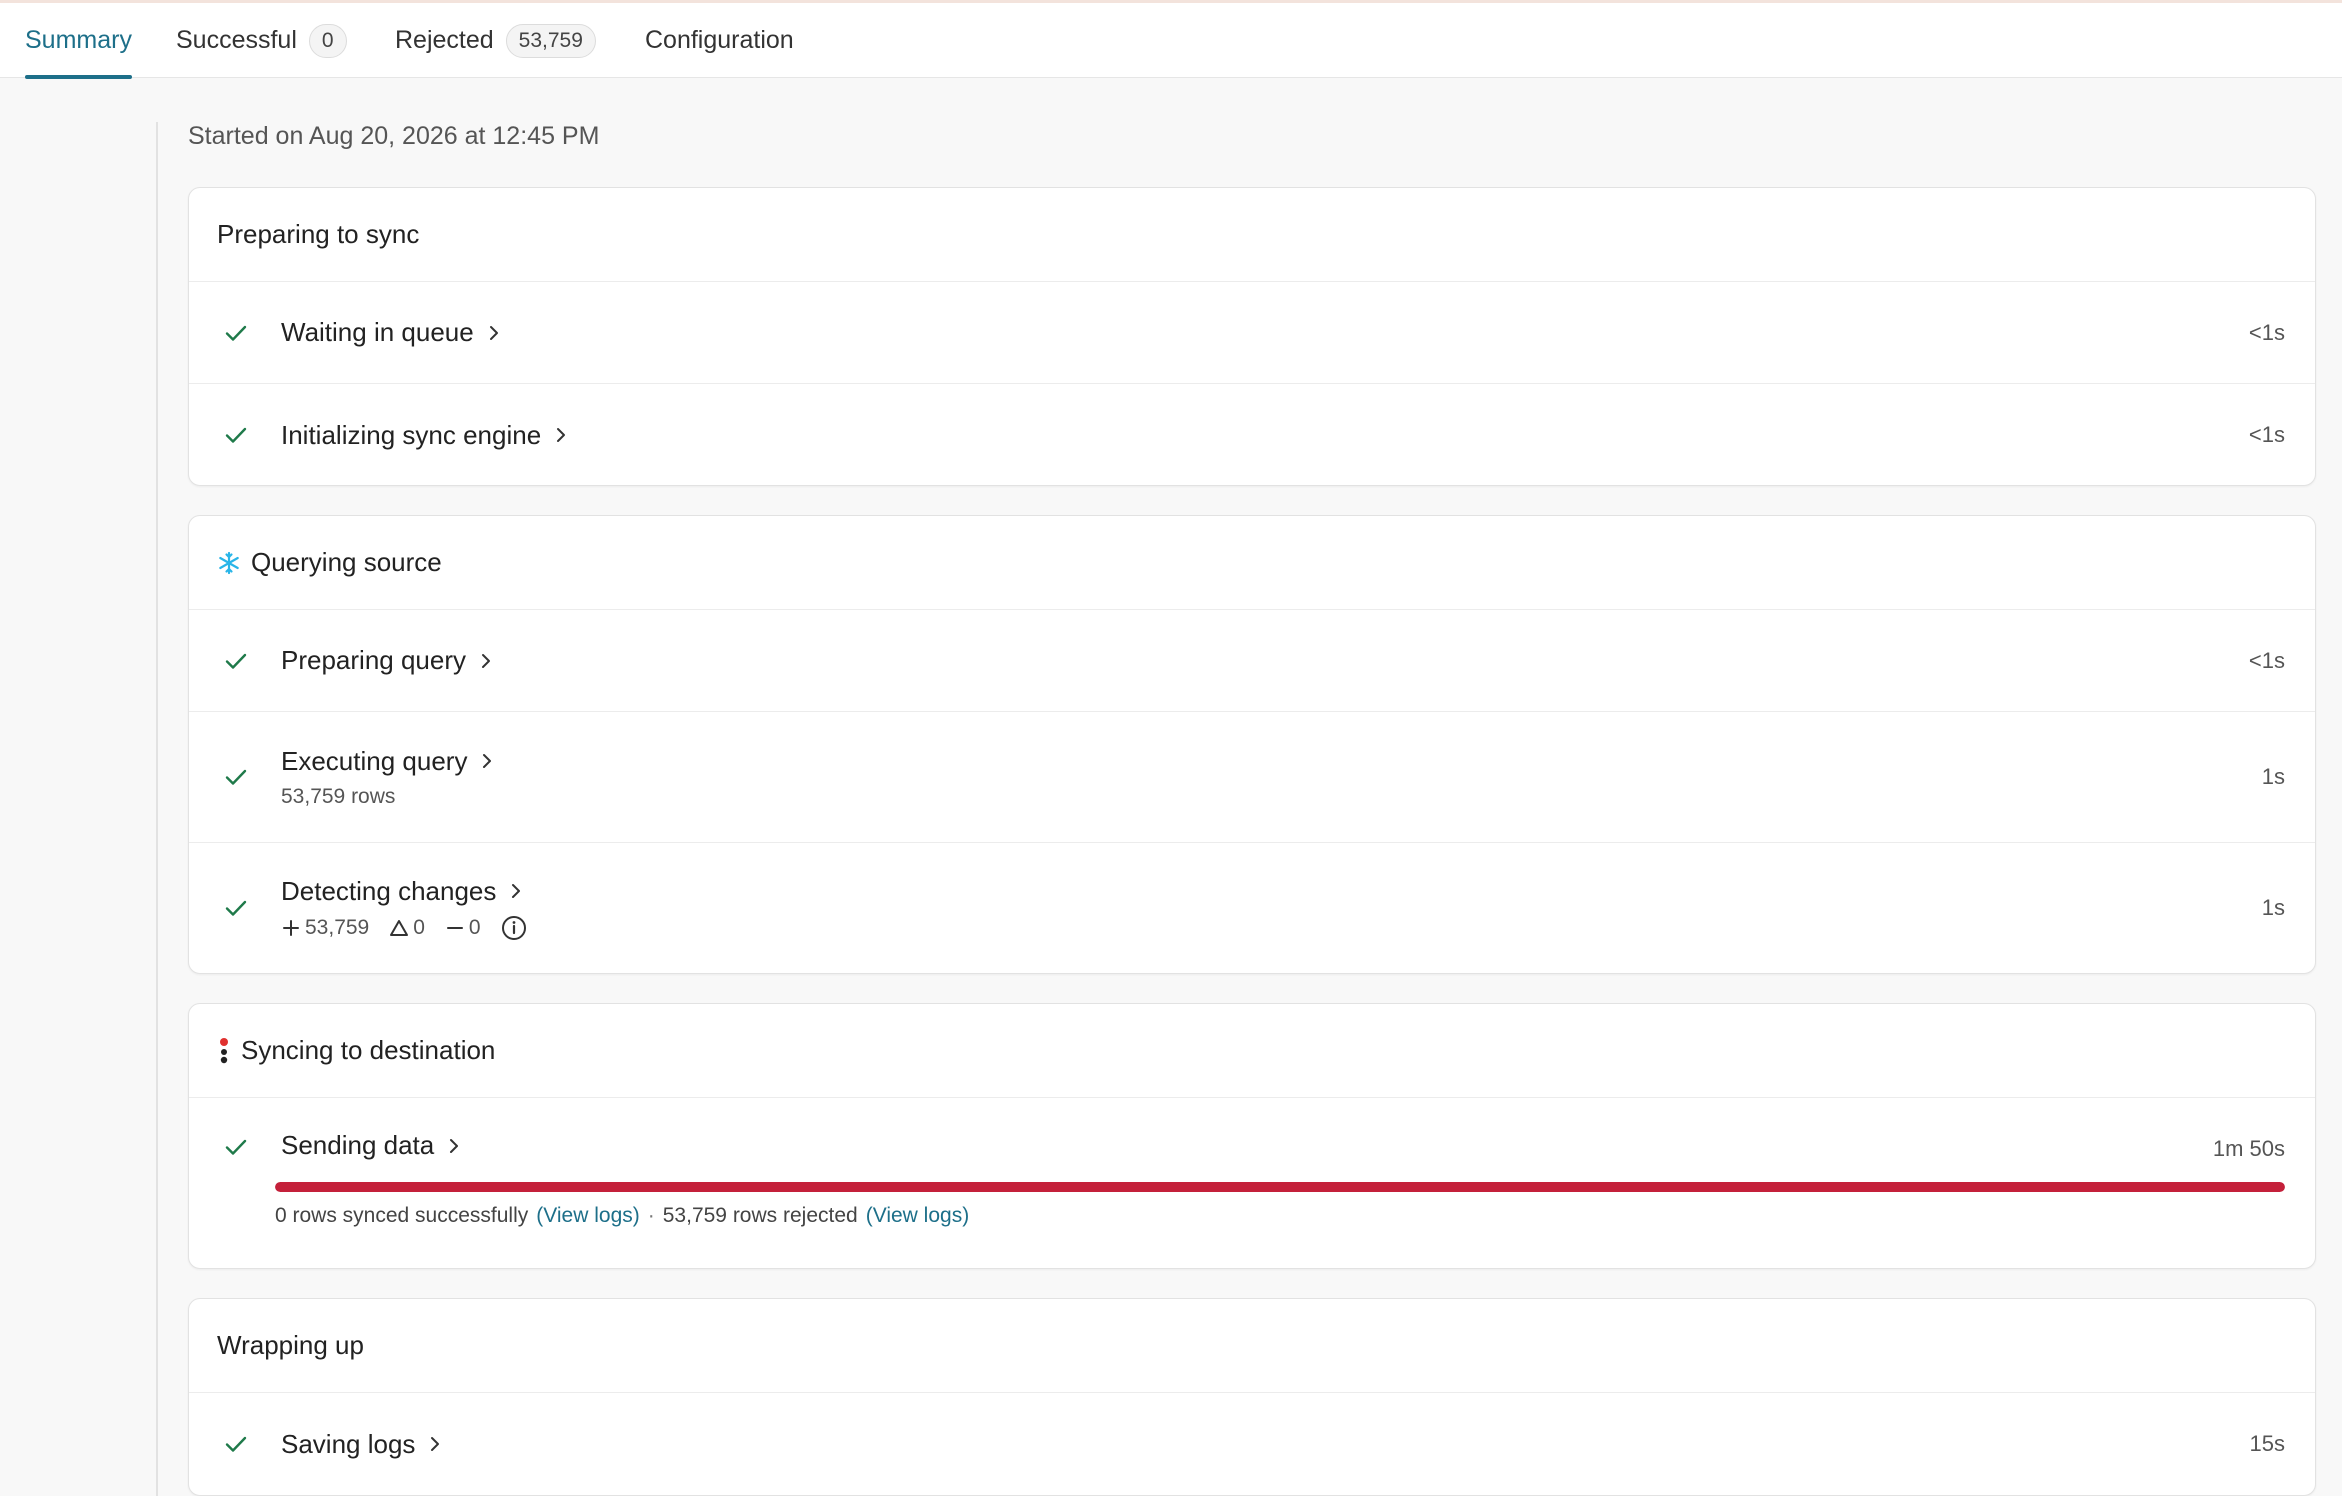 This screenshot has height=1496, width=2342. What do you see at coordinates (318, 234) in the screenshot?
I see `section-title: Preparing to sync` at bounding box center [318, 234].